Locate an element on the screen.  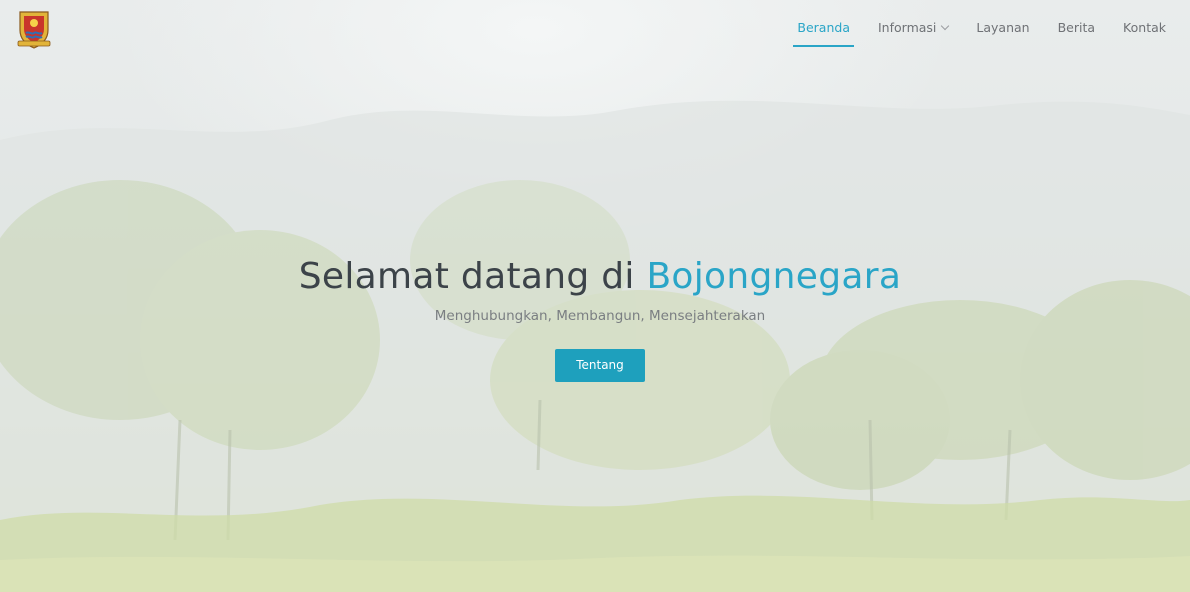
nav-item-home: Beranda is located at coordinates (823, 28).